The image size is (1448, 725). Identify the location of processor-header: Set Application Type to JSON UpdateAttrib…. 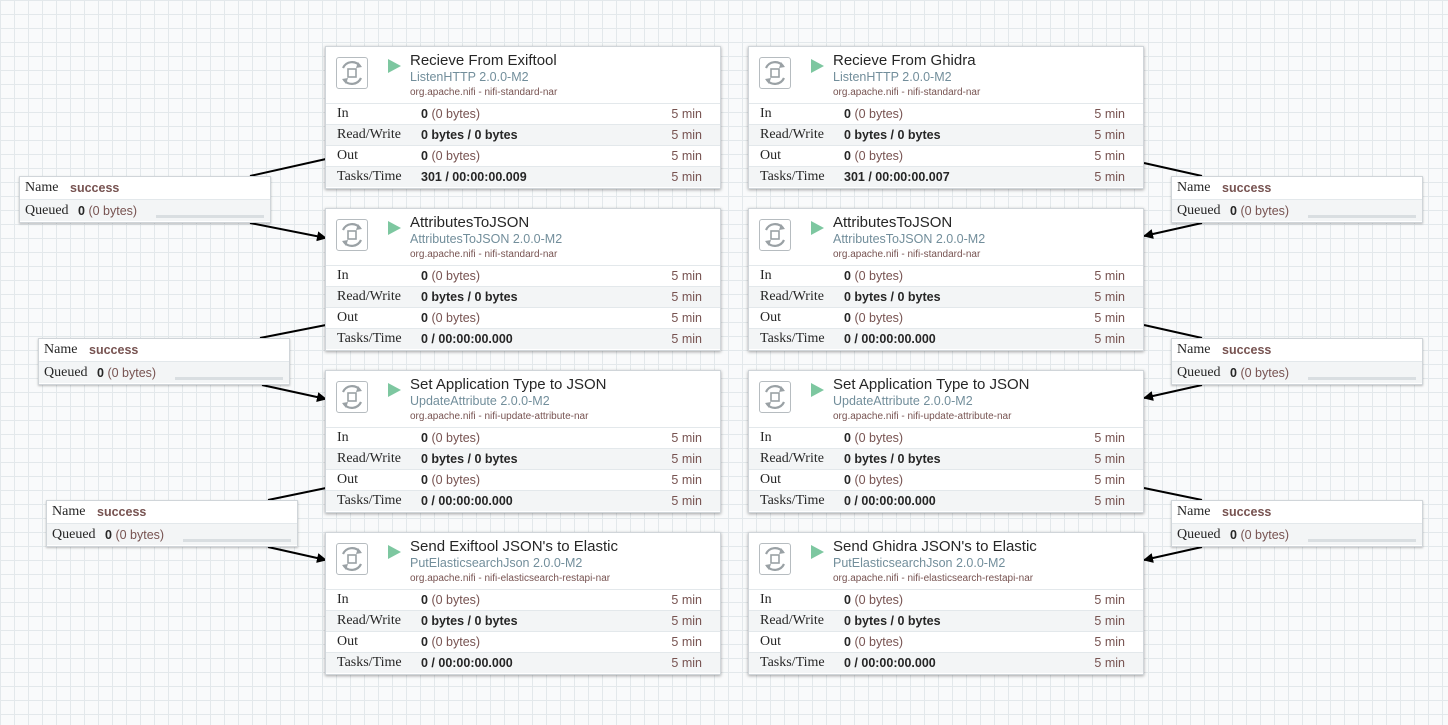
(523, 399).